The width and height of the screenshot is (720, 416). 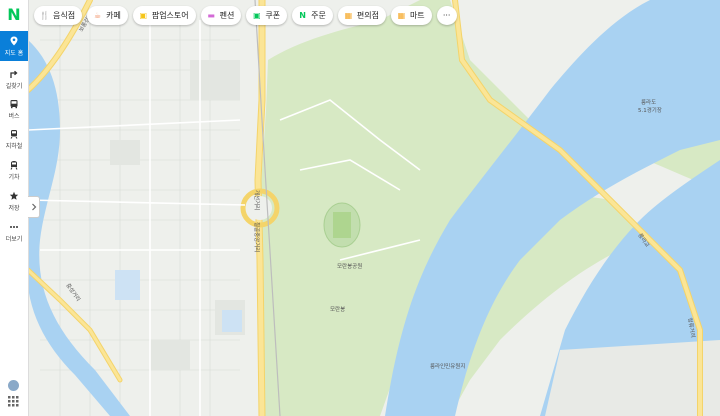 I want to click on map-label-amusement: 릉라인민유원지, so click(x=447, y=366).